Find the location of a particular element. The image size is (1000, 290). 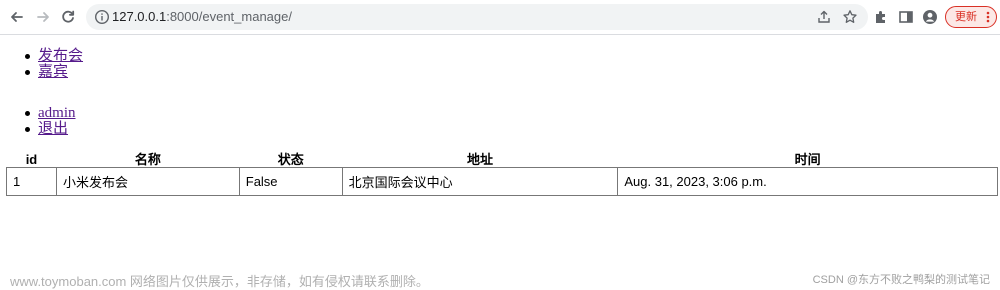

nav-item-guests: 嘉宾 is located at coordinates (41, 72).